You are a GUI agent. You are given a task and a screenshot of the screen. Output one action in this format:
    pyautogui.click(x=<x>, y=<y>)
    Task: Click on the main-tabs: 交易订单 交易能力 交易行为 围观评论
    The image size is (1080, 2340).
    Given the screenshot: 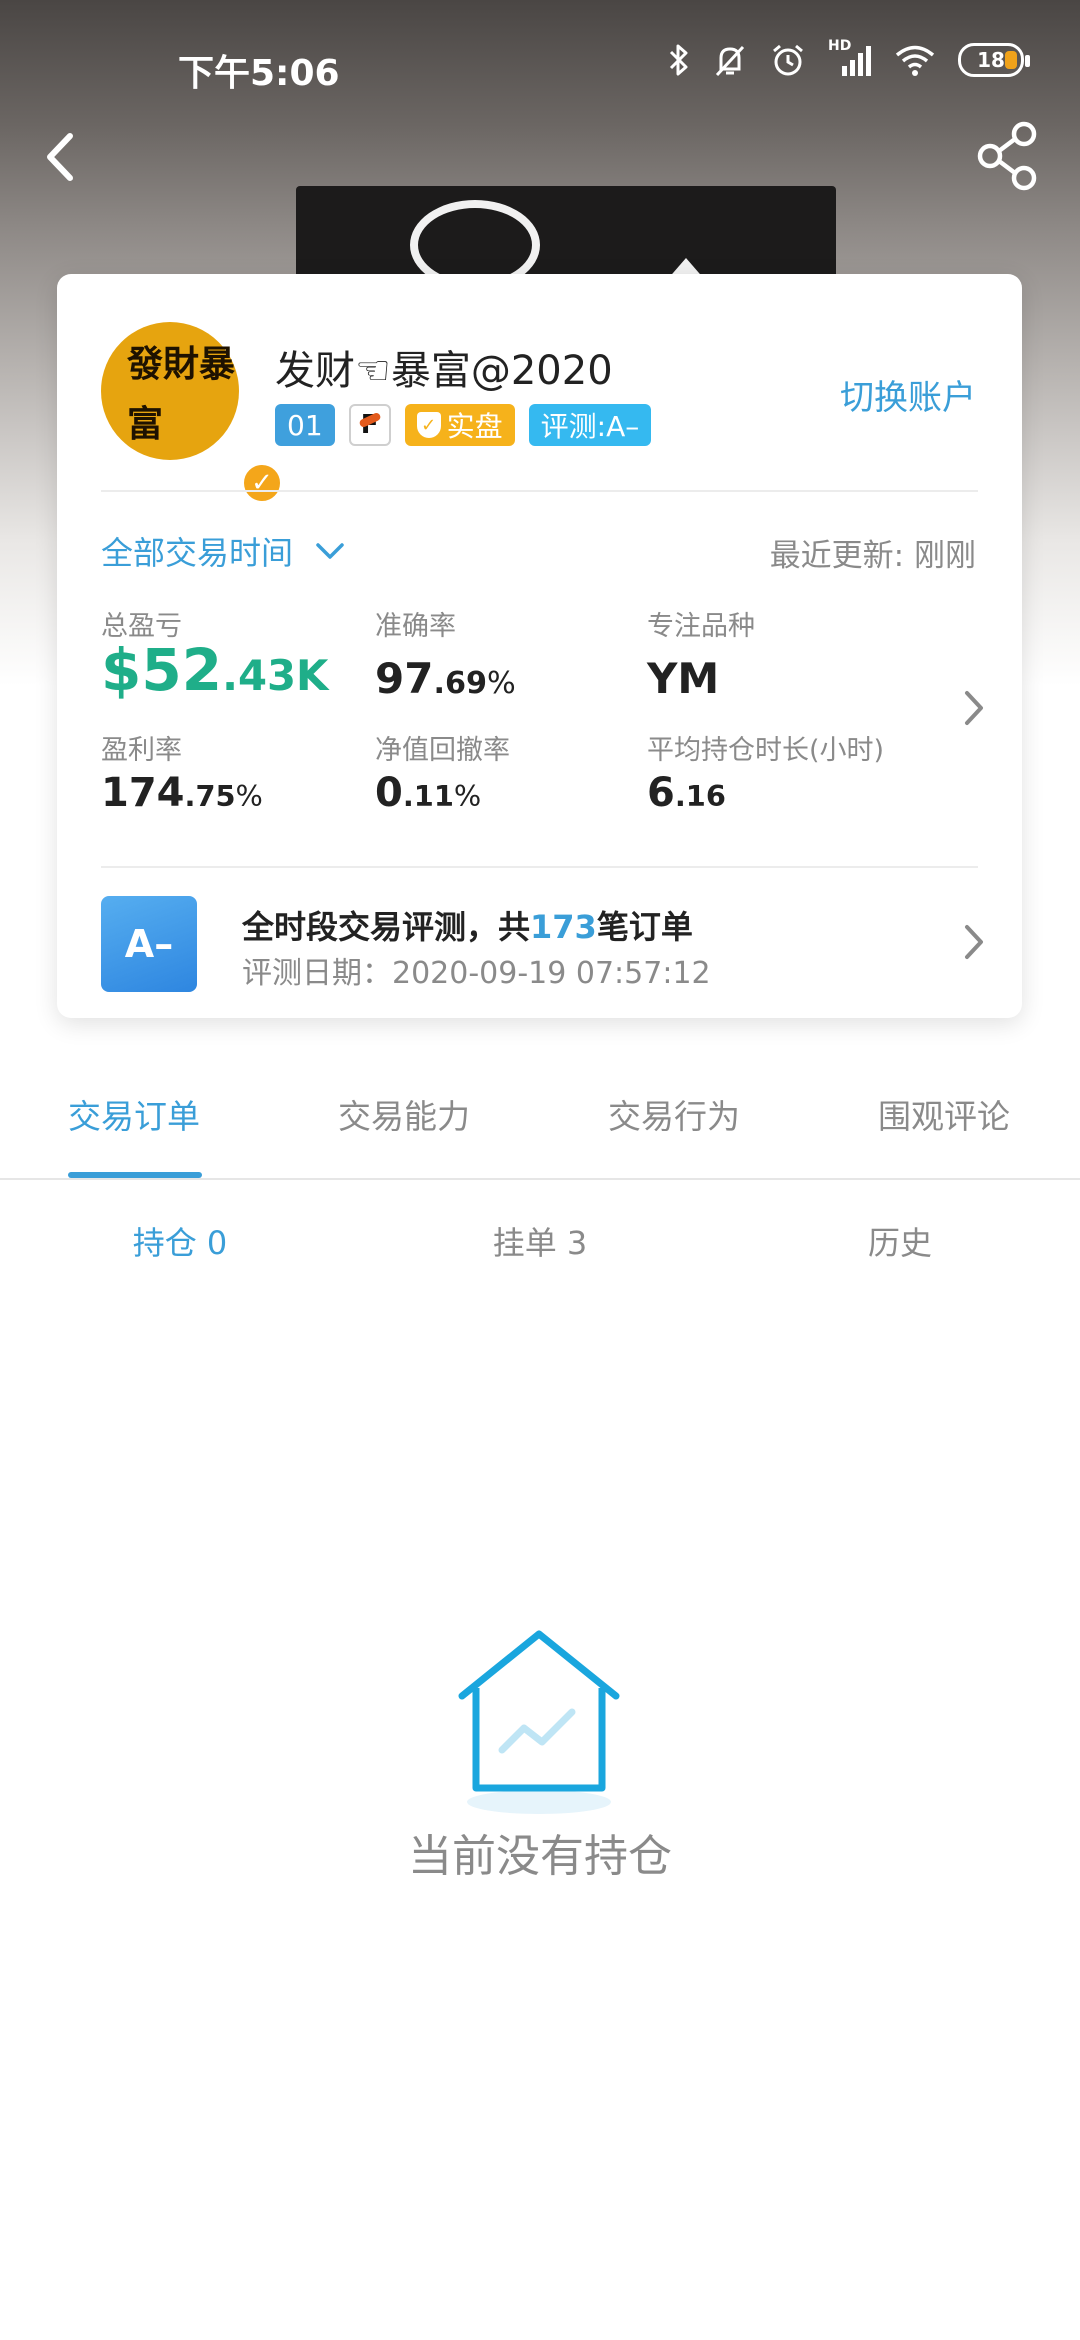 What is the action you would take?
    pyautogui.click(x=540, y=1110)
    